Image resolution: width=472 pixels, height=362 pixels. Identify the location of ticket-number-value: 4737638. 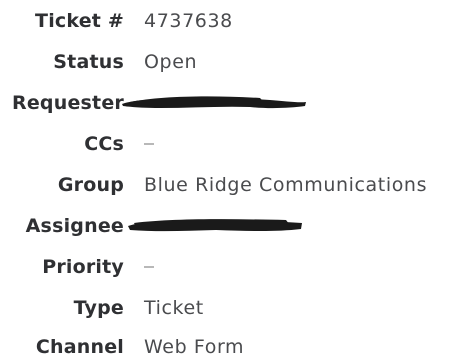
(188, 21).